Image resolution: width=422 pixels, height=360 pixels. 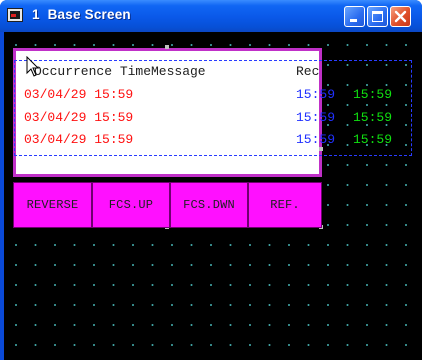 I want to click on fcs-down-button: FCS.DWN, so click(x=209, y=205).